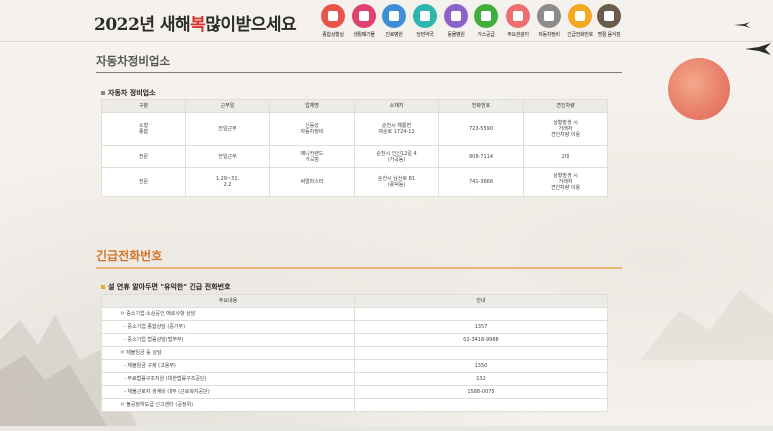 This screenshot has height=431, width=773. I want to click on table-row: - 체불임금 구제 (고용부) 1350, so click(354, 366).